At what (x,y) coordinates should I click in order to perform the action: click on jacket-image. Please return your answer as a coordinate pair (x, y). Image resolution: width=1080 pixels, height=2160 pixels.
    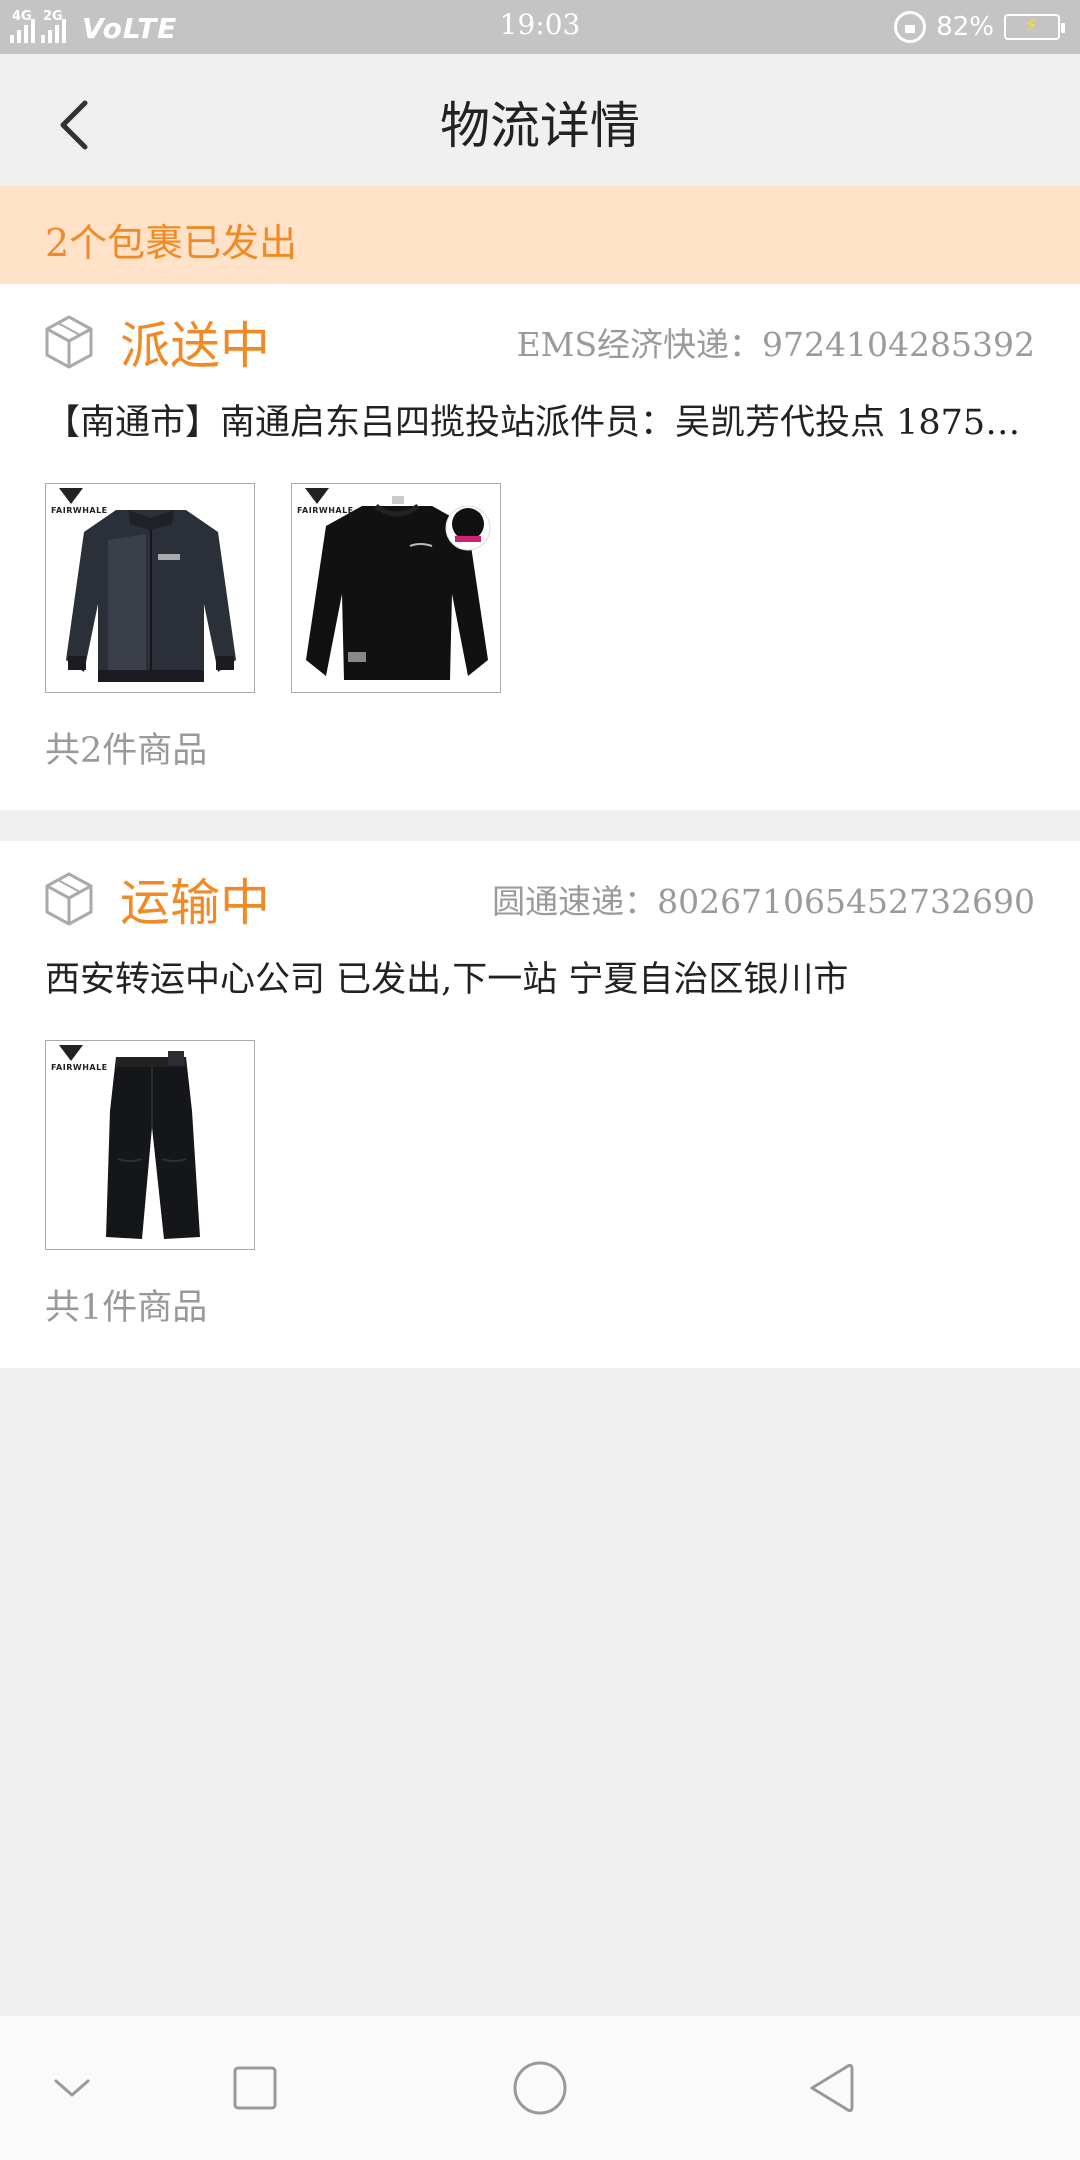
    Looking at the image, I should click on (151, 596).